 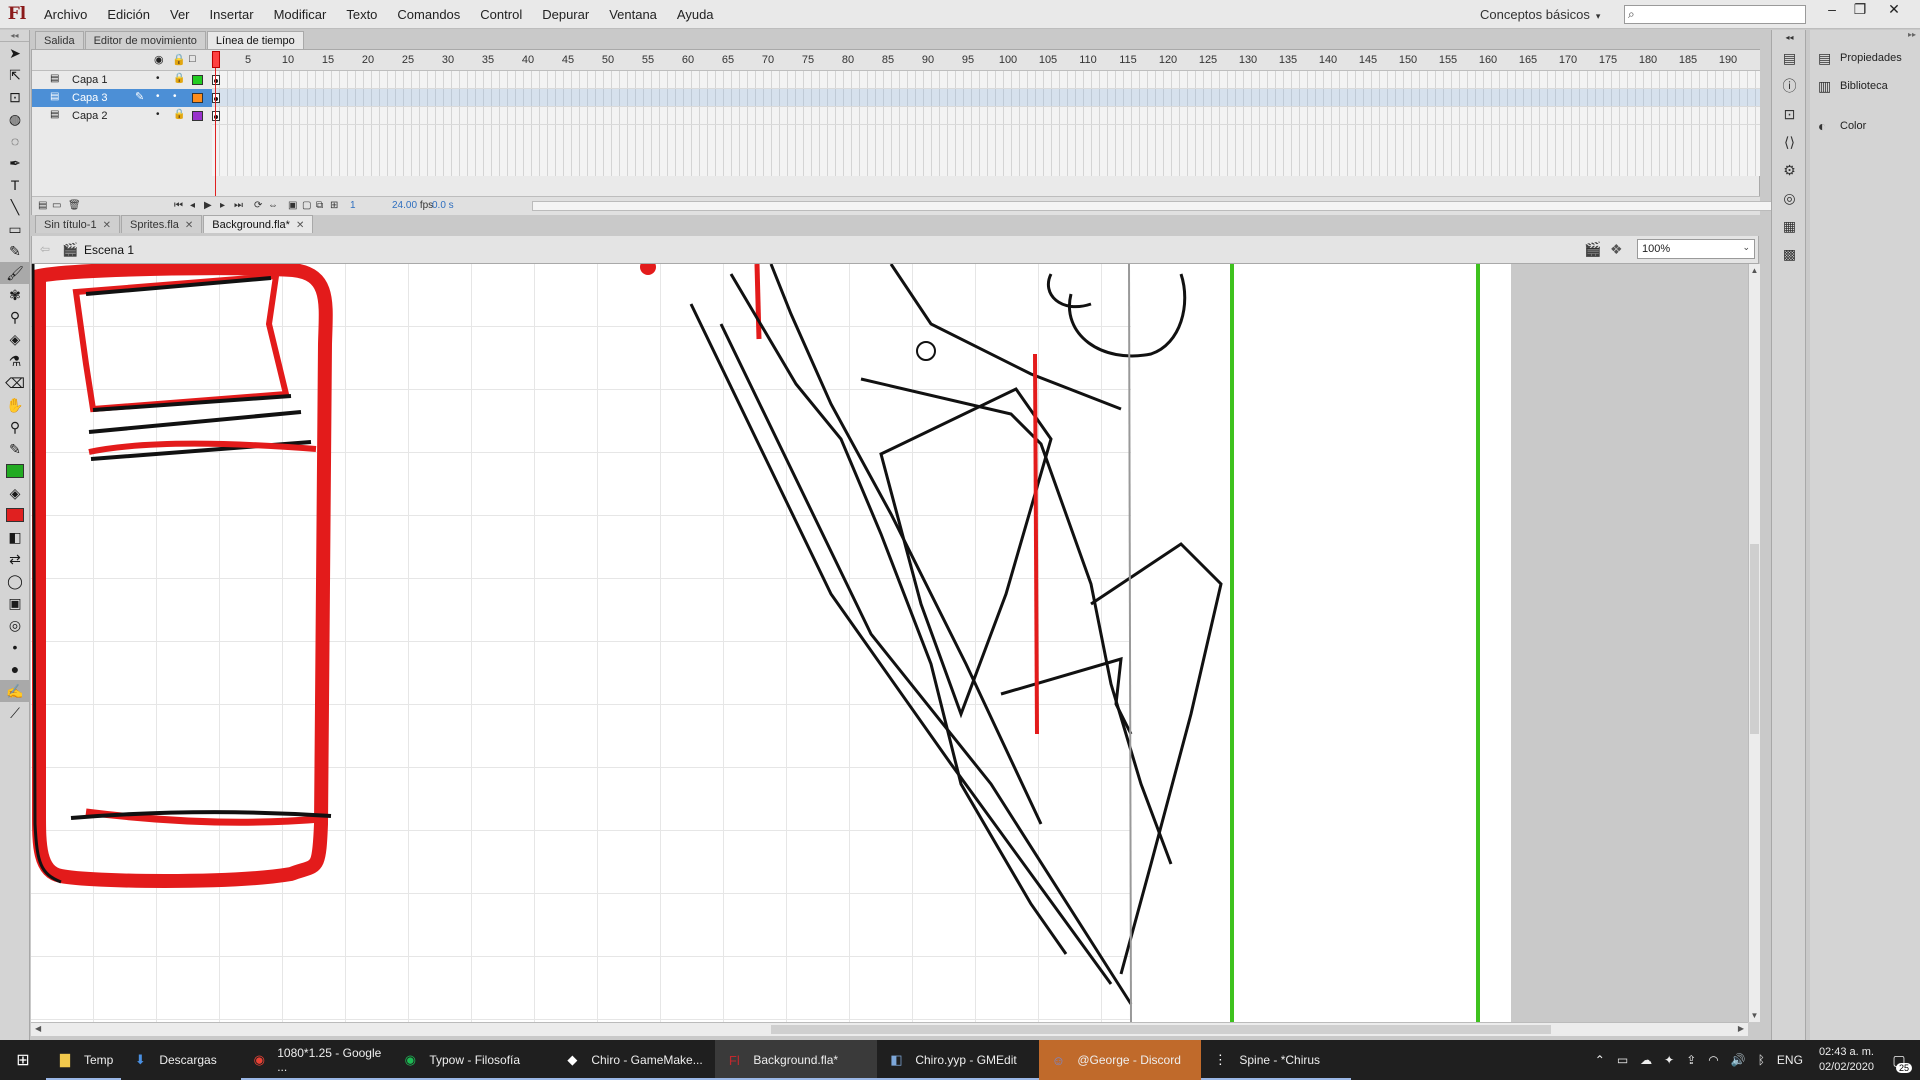 What do you see at coordinates (958, 1060) in the screenshot?
I see `taskbar-item-gmedit: ◧ Chiro.yyp - GMEdit` at bounding box center [958, 1060].